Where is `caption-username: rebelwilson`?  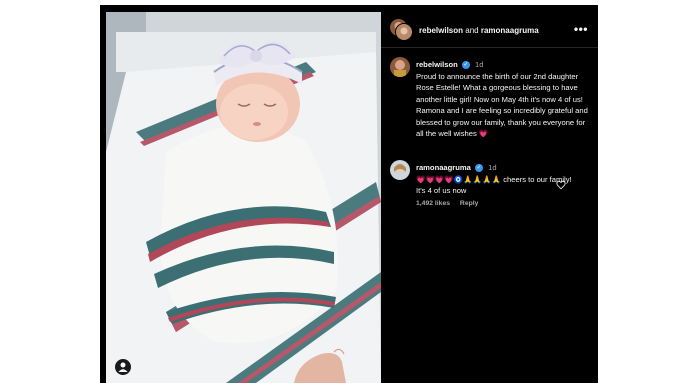 caption-username: rebelwilson is located at coordinates (437, 64).